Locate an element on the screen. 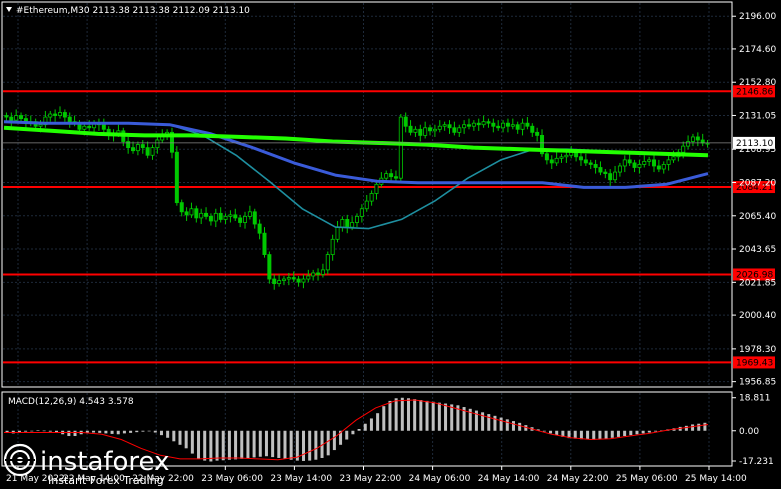  macd-label: MACD(12,26,9) 4.543 3.578 is located at coordinates (71, 402).